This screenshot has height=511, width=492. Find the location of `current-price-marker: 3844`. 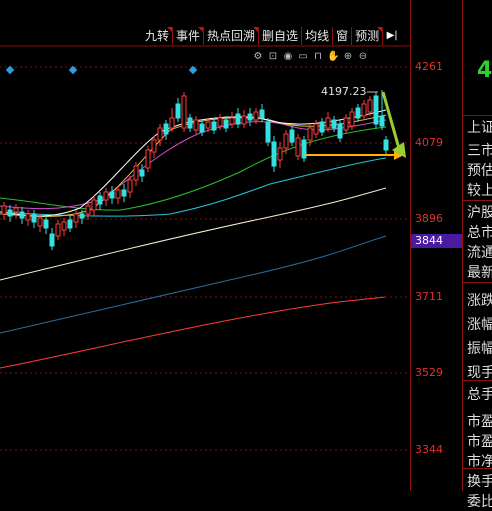

current-price-marker: 3844 is located at coordinates (437, 241).